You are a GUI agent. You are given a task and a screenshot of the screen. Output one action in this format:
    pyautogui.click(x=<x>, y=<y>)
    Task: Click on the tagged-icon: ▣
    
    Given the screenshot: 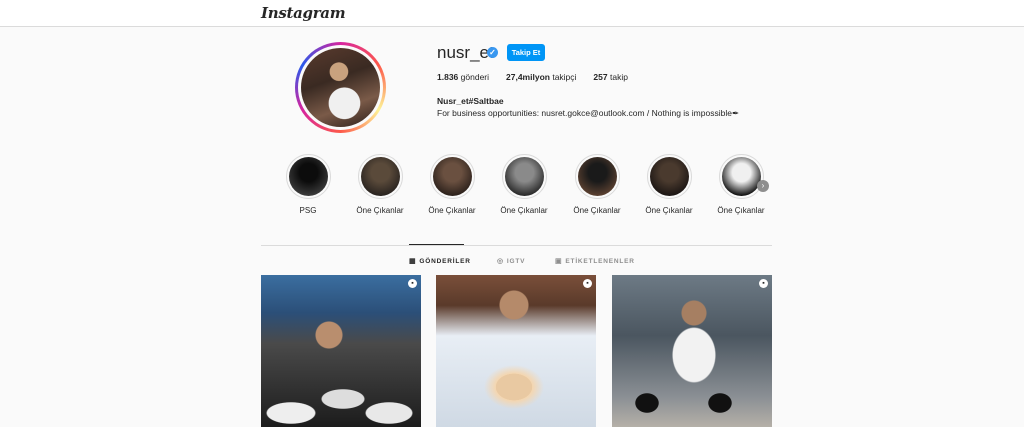 What is the action you would take?
    pyautogui.click(x=559, y=261)
    